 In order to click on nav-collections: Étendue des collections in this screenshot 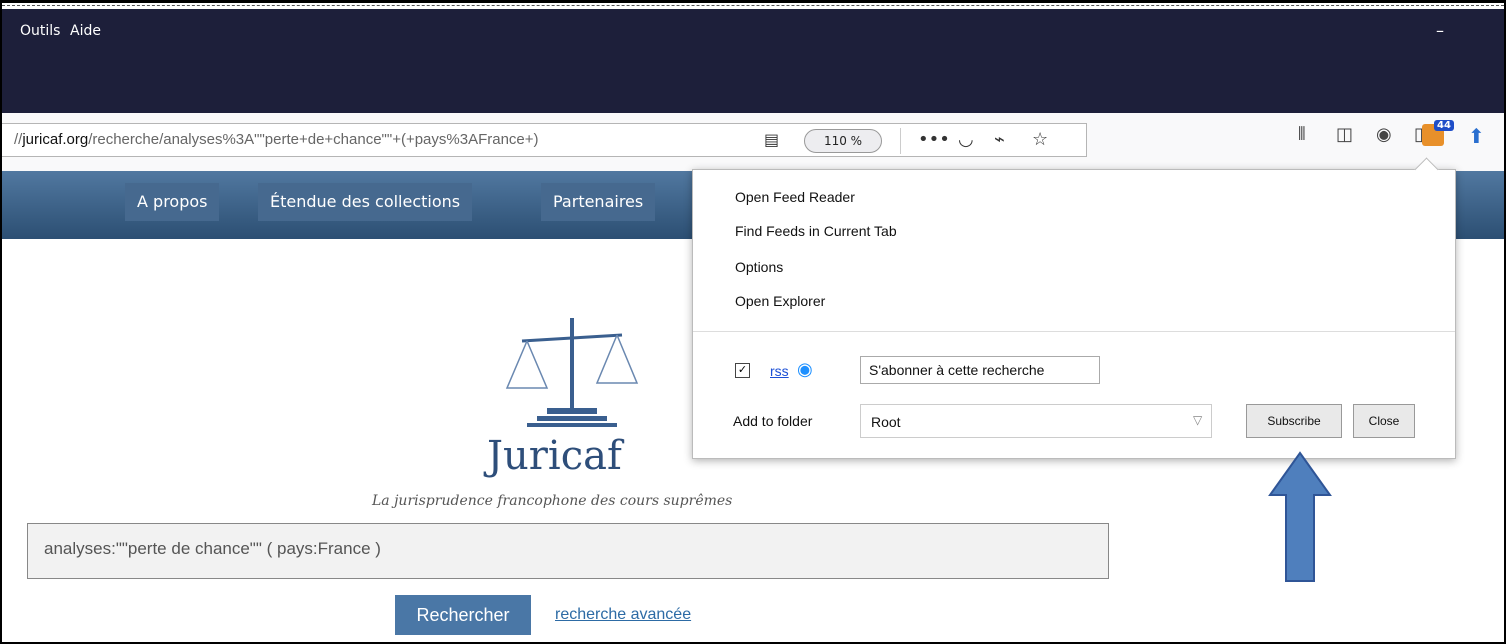, I will do `click(365, 202)`.